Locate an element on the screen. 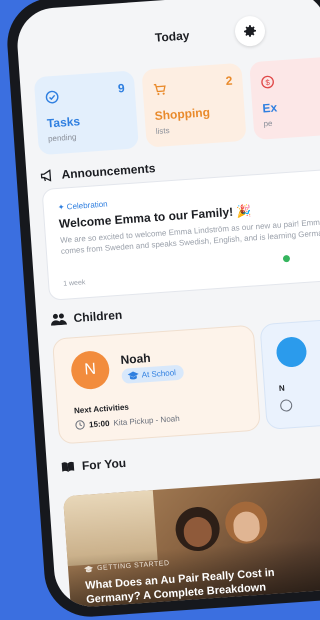 The width and height of the screenshot is (320, 620). status-dot is located at coordinates (286, 258).